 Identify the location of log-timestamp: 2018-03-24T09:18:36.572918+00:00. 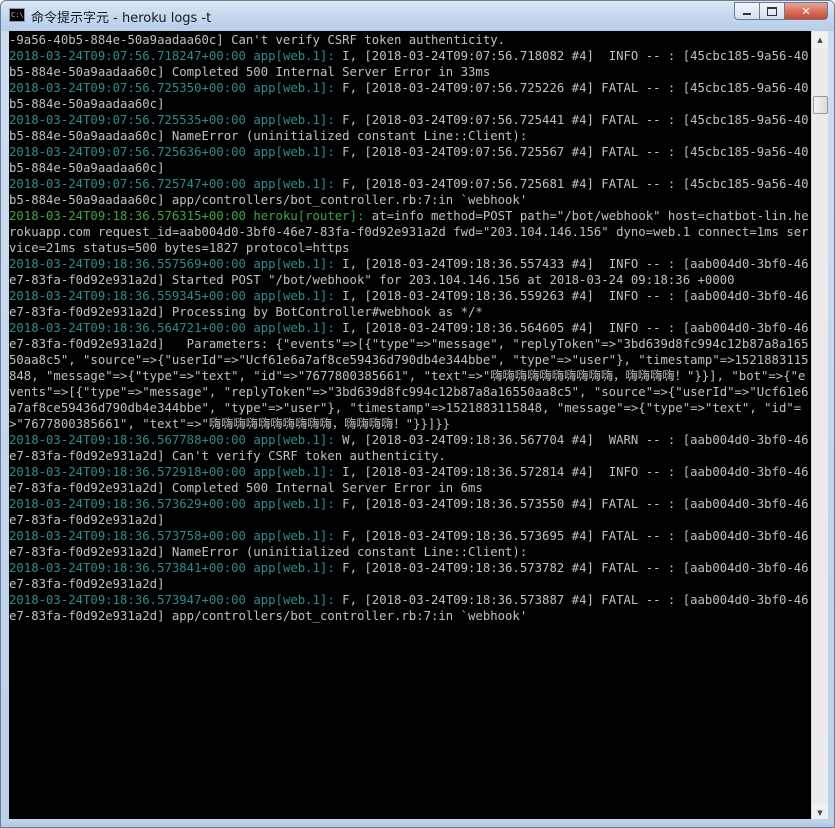
(127, 472).